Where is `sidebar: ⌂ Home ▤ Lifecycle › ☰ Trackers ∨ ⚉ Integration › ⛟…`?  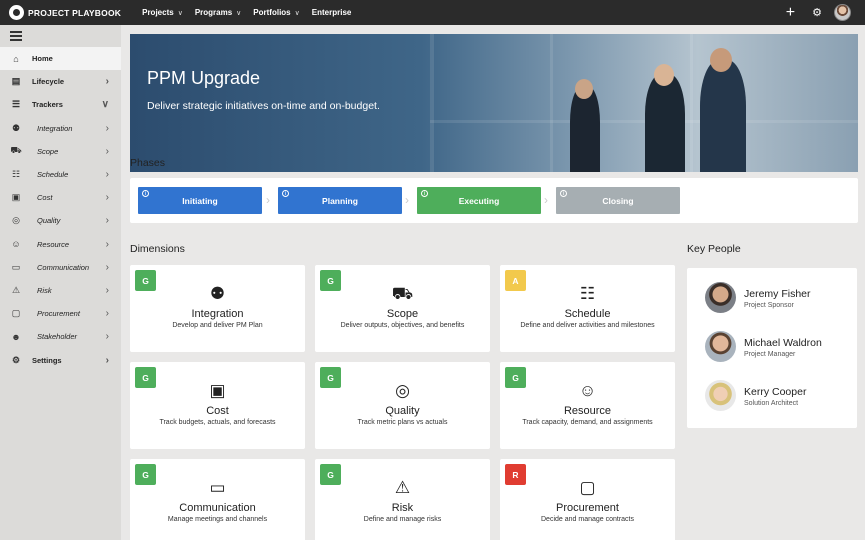
sidebar: ⌂ Home ▤ Lifecycle › ☰ Trackers ∨ ⚉ Integration › ⛟… is located at coordinates (60, 282).